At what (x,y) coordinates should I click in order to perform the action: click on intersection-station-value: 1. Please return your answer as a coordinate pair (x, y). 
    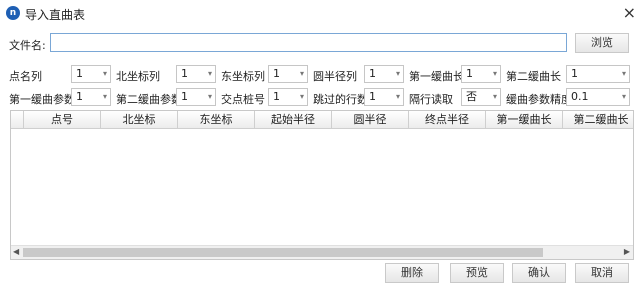
    Looking at the image, I should click on (276, 96).